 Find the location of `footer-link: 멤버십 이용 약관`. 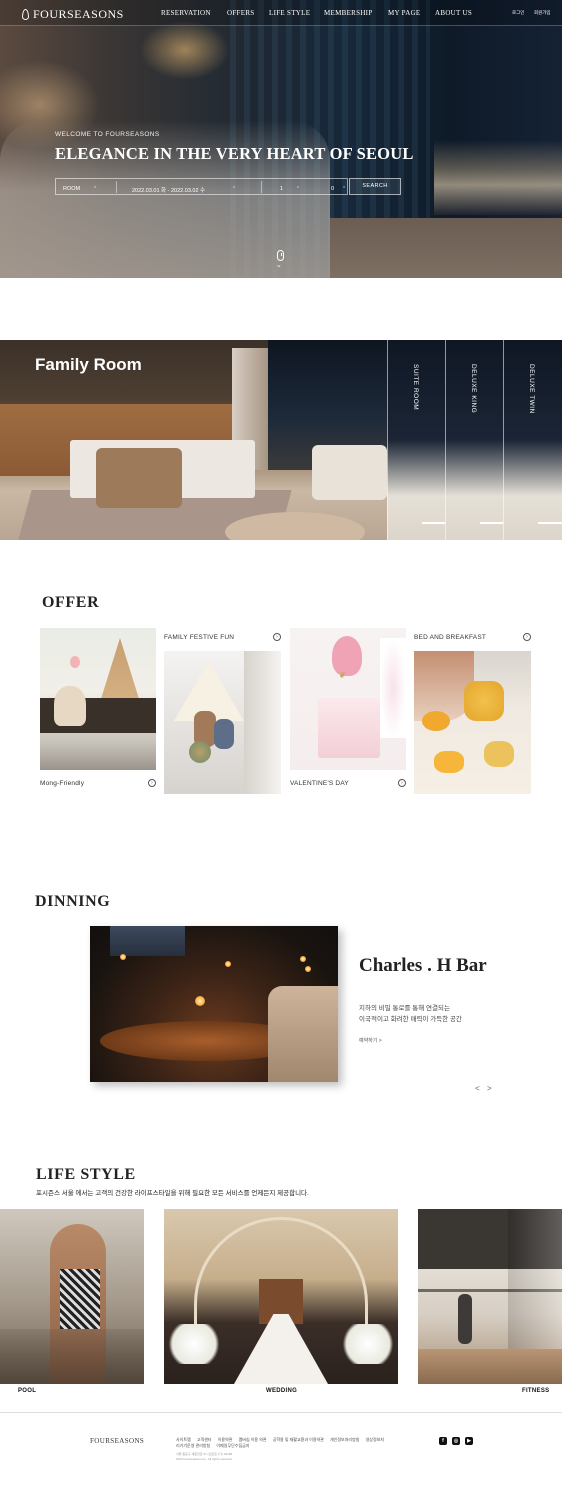

footer-link: 멤버십 이용 약관 is located at coordinates (253, 1439).